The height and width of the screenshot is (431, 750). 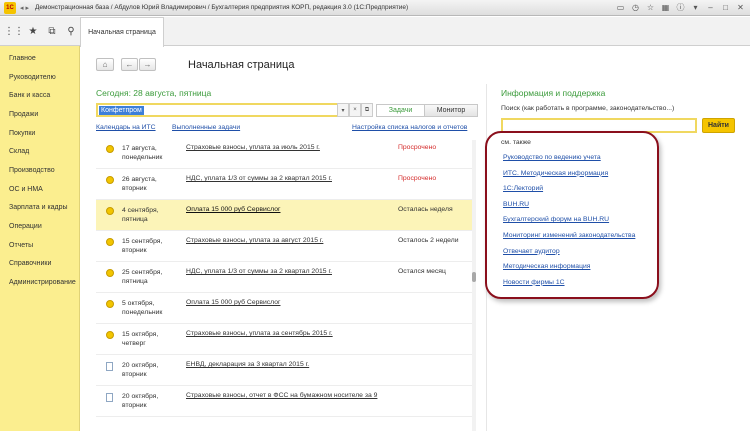 I want to click on home-icon: ⌂, so click(x=105, y=64).